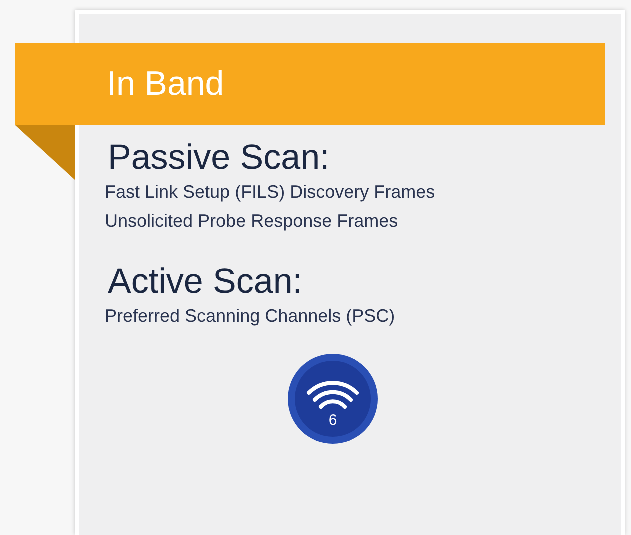 The height and width of the screenshot is (535, 631). I want to click on section-text: Fast Link Setup (FILS) Discovery Frames, so click(270, 192).